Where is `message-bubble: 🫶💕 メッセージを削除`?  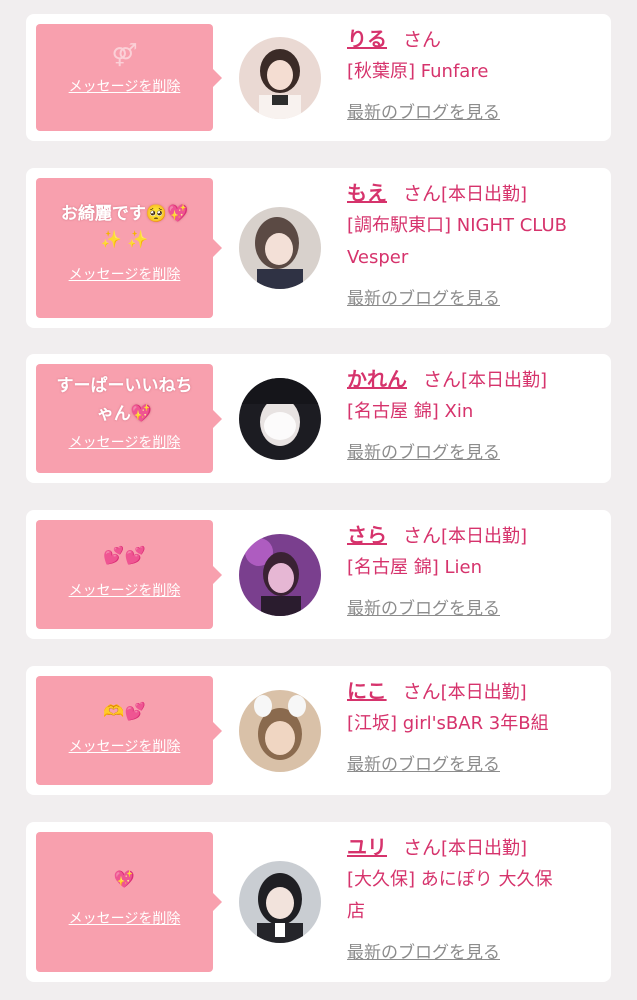 message-bubble: 🫶💕 メッセージを削除 is located at coordinates (129, 730).